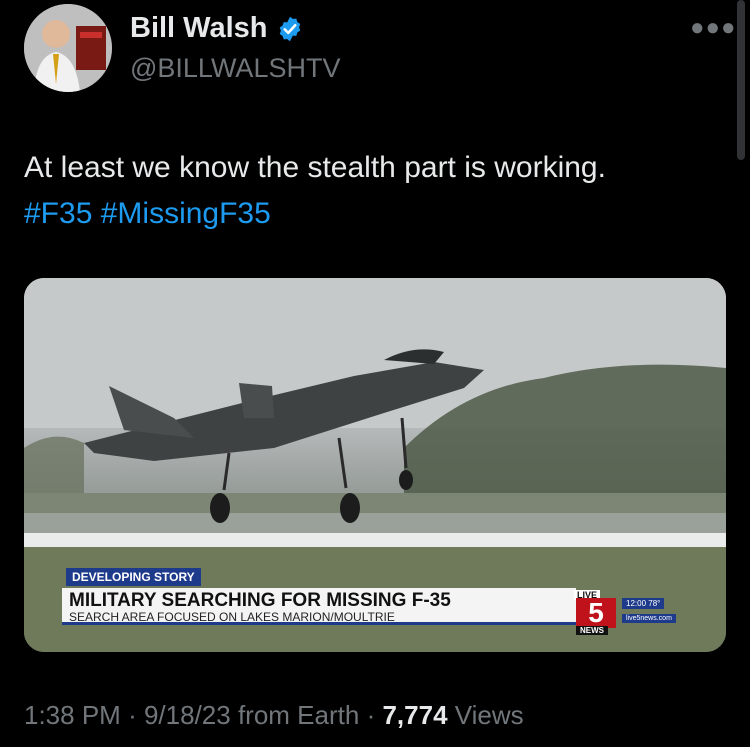  I want to click on news-label: NEWS, so click(592, 630).